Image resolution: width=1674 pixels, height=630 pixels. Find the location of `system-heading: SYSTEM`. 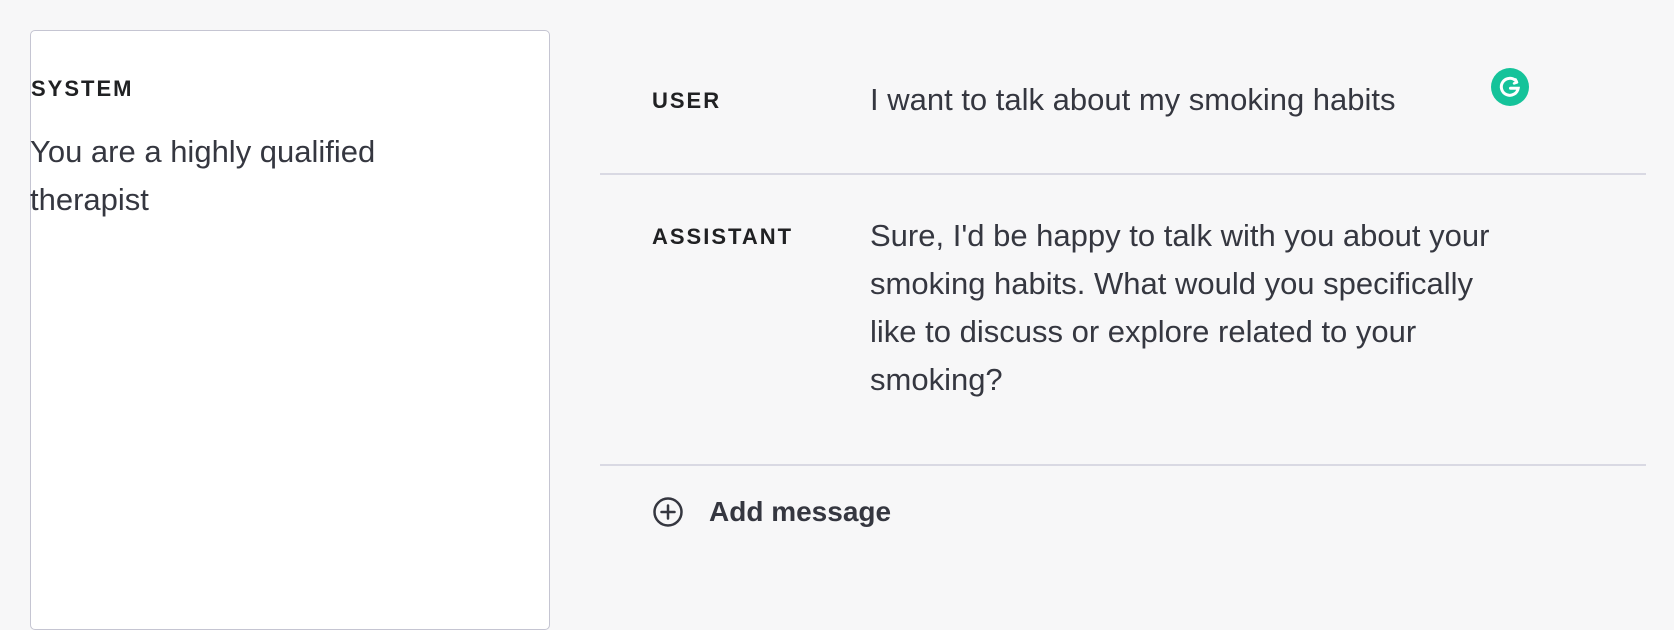

system-heading: SYSTEM is located at coordinates (82, 88).